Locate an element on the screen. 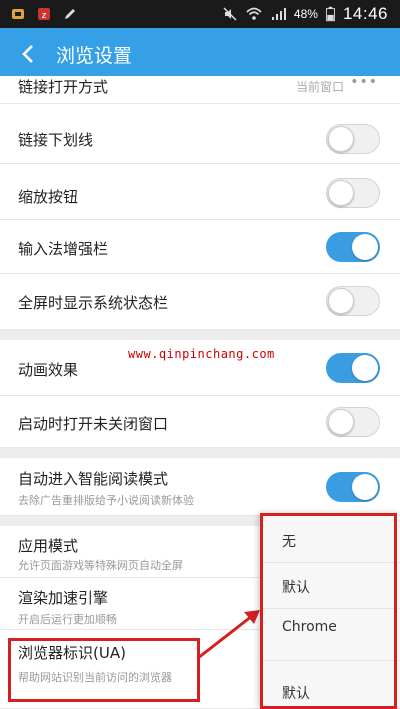 Image resolution: width=400 pixels, height=709 pixels. restore-windows-toggle is located at coordinates (353, 422).